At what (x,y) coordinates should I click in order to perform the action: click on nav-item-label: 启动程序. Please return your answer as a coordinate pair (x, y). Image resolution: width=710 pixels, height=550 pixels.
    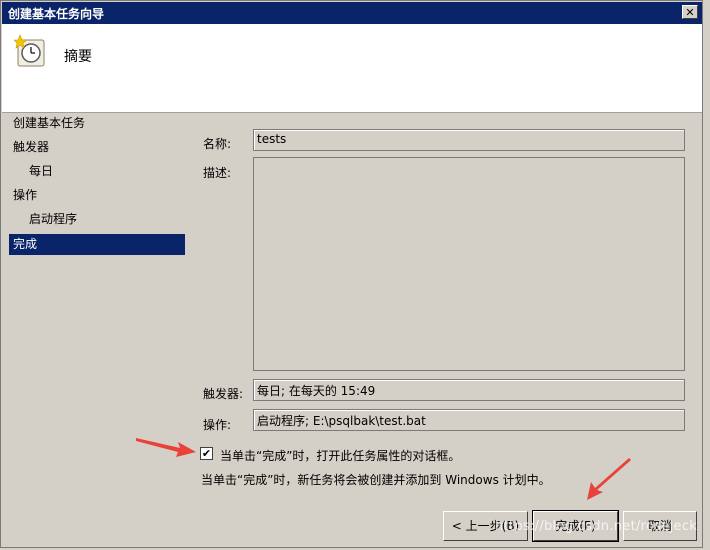
    Looking at the image, I should click on (53, 219).